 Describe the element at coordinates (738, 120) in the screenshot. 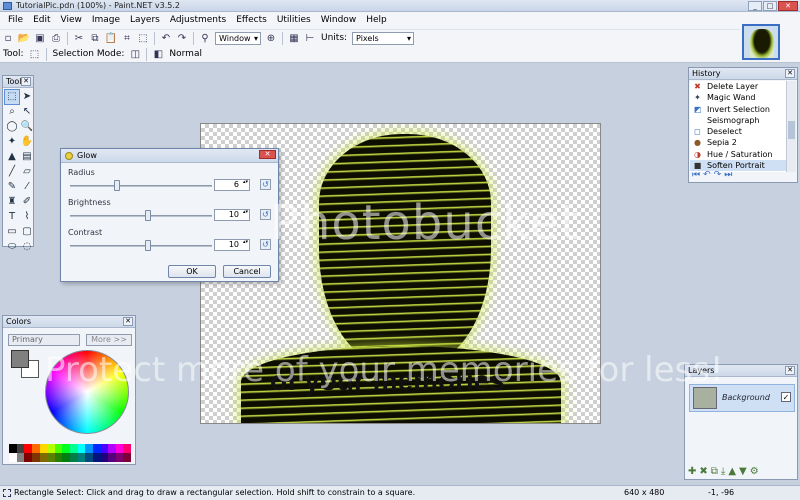

I see `history-item: Seismograph` at that location.